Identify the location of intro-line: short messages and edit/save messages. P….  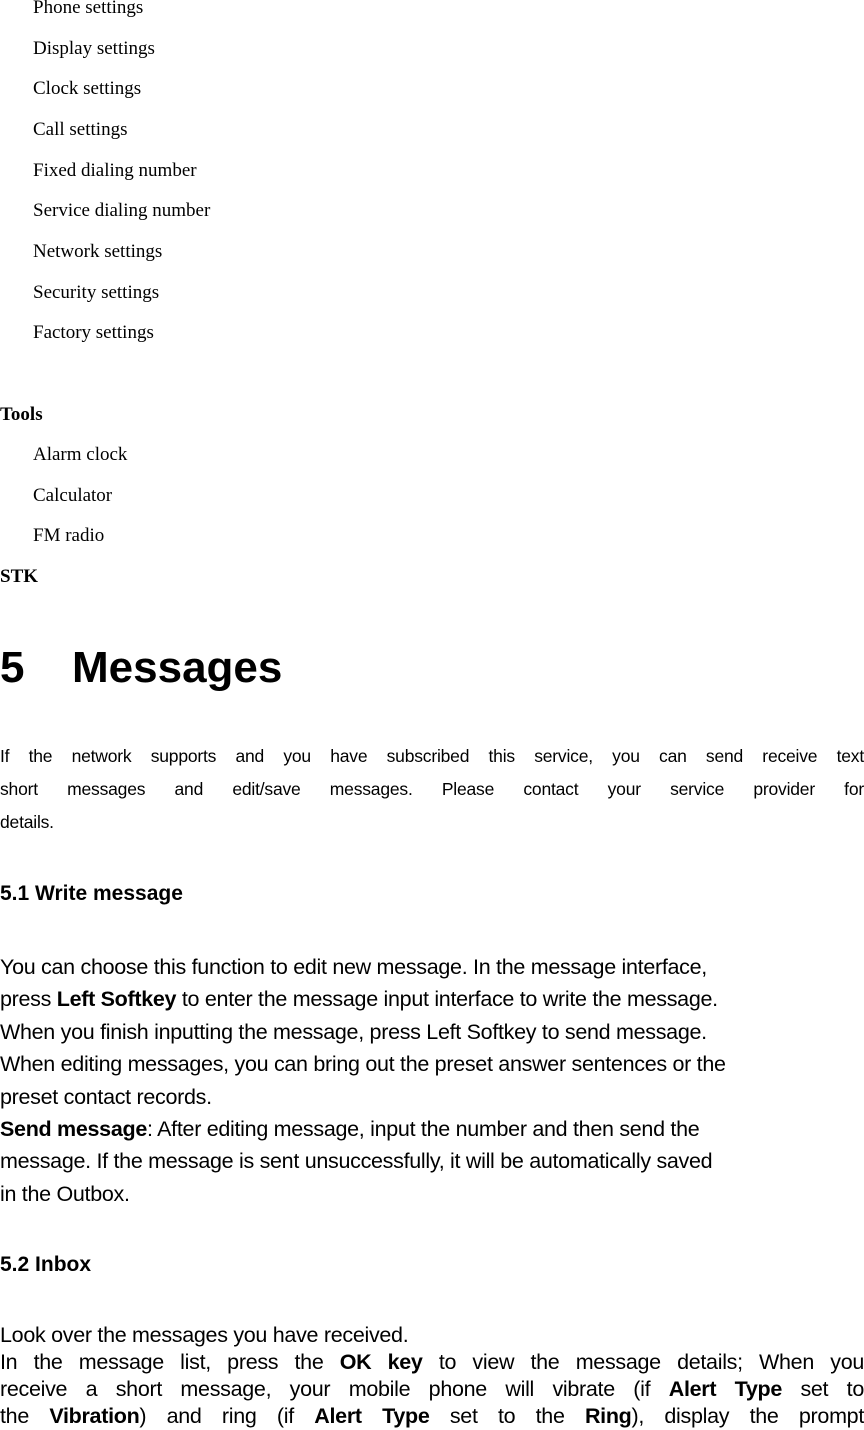
(432, 789).